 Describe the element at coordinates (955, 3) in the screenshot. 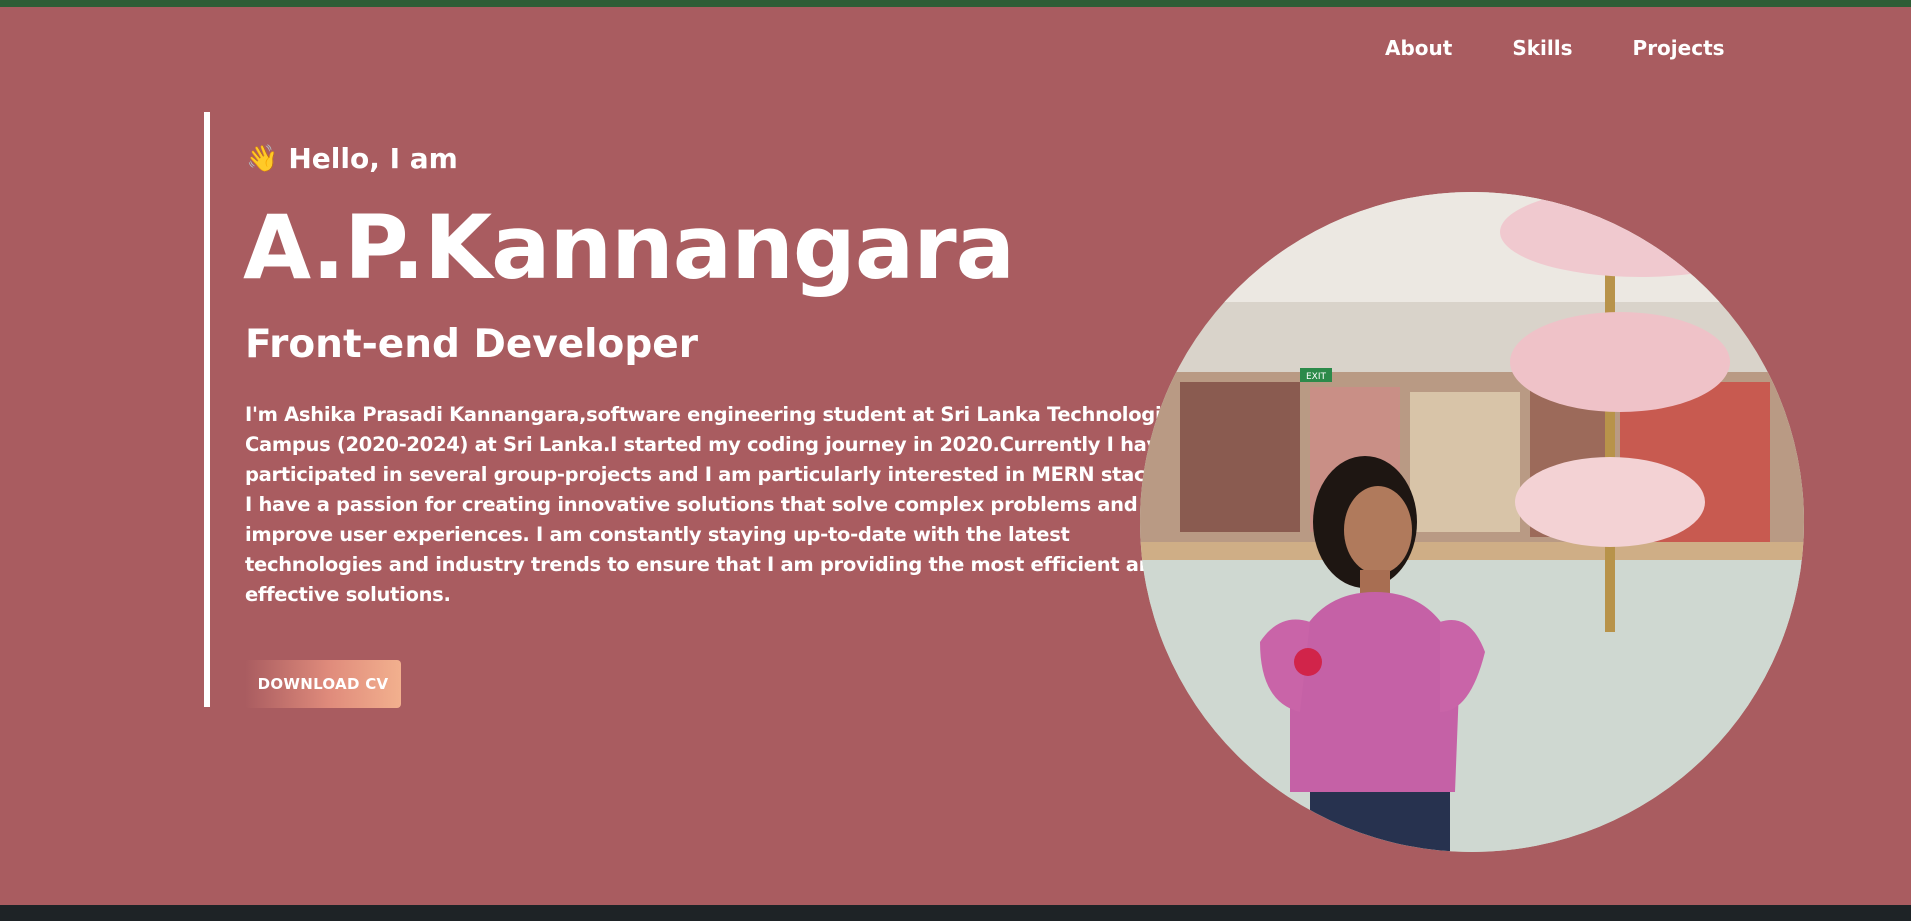

I see `top-accent-bar` at that location.